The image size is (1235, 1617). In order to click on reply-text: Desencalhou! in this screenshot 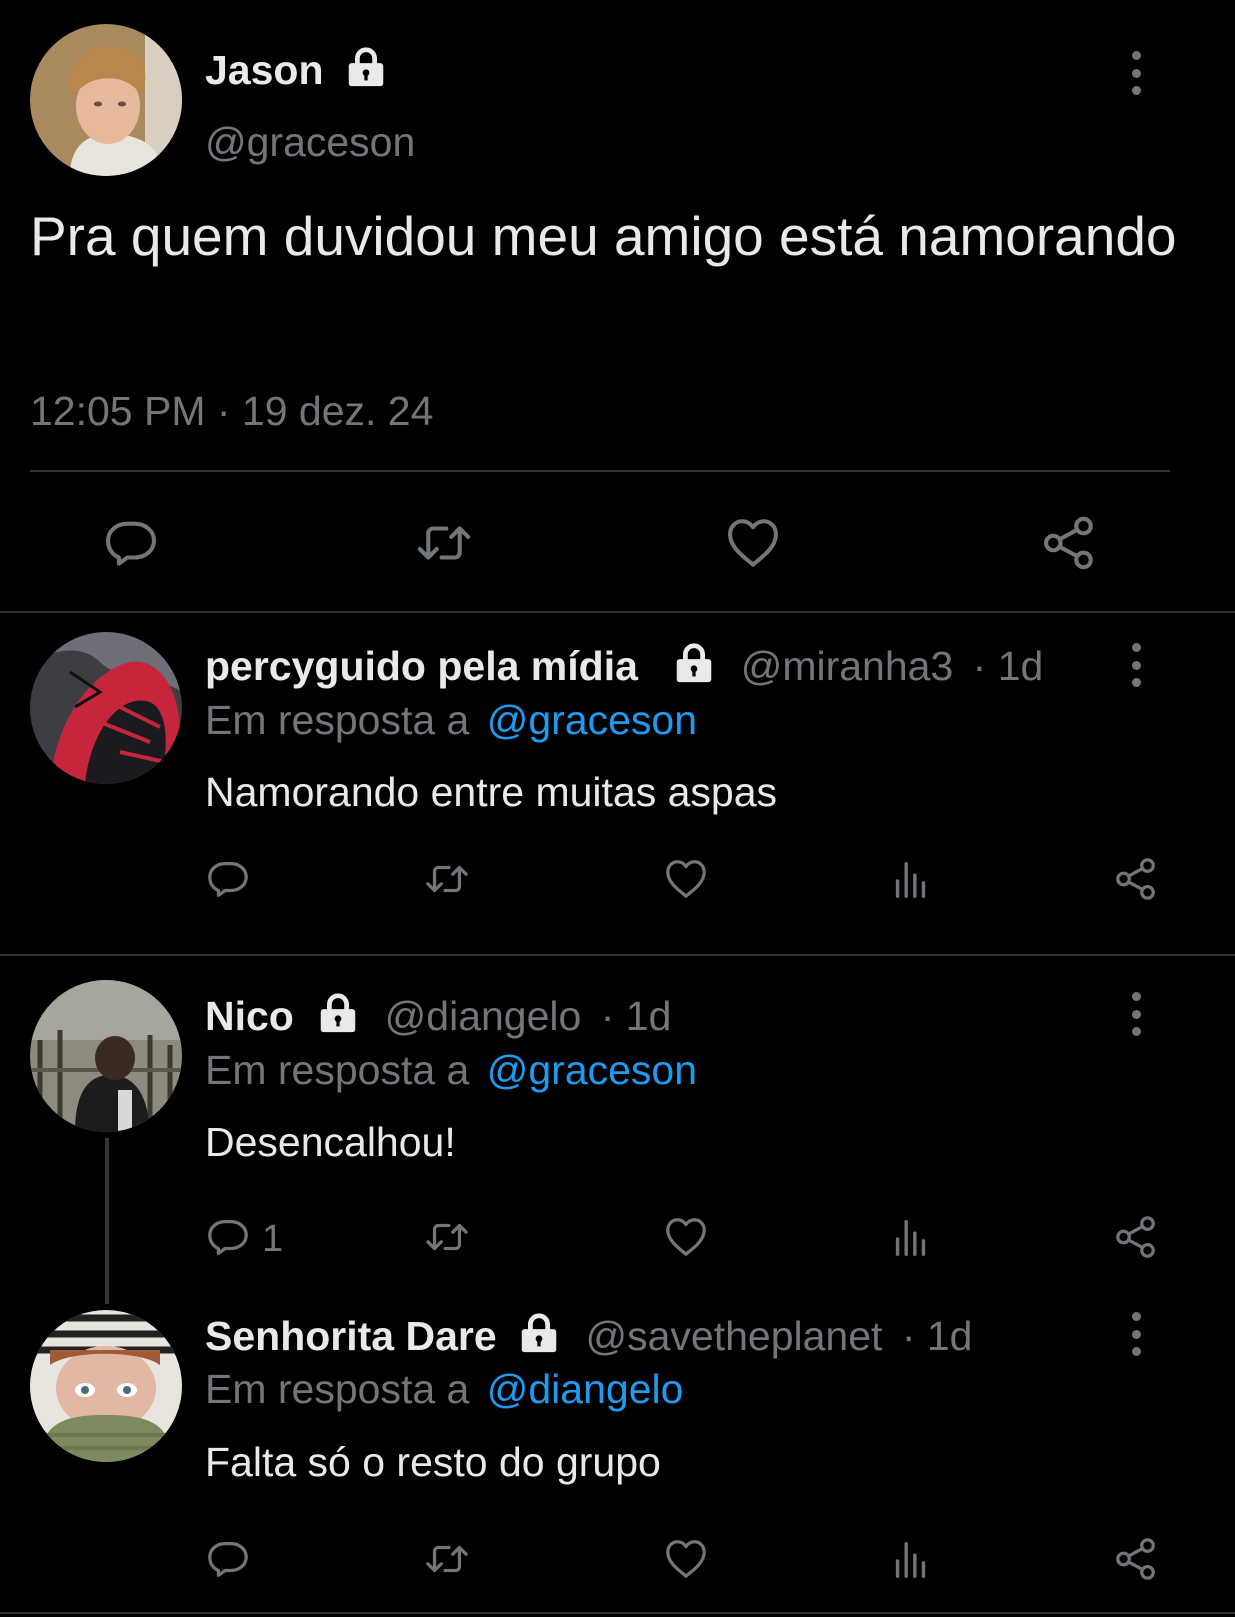, I will do `click(330, 1142)`.